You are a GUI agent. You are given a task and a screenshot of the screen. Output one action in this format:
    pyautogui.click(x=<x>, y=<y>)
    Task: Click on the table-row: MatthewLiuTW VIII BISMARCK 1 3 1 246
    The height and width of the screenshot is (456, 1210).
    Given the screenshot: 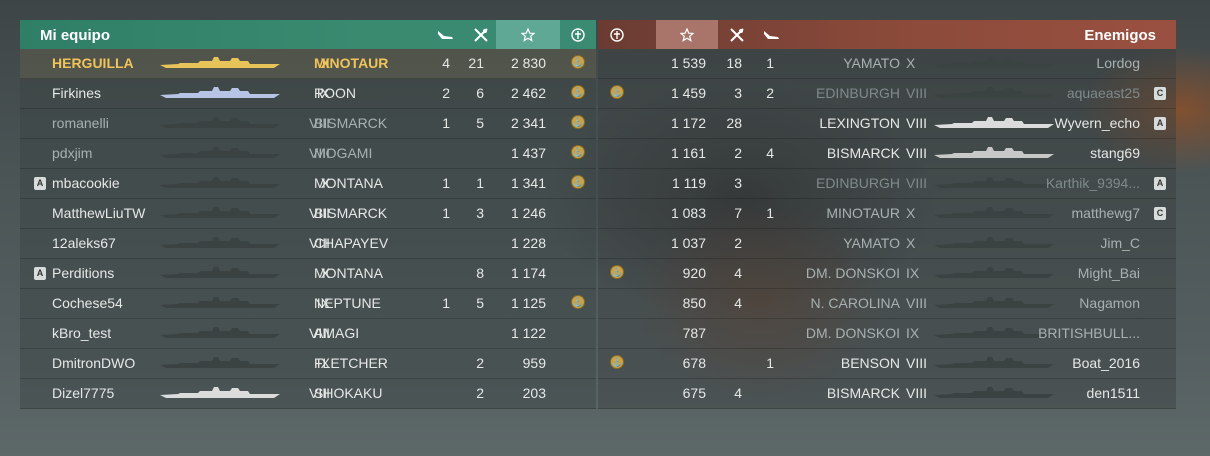 What is the action you would take?
    pyautogui.click(x=308, y=214)
    